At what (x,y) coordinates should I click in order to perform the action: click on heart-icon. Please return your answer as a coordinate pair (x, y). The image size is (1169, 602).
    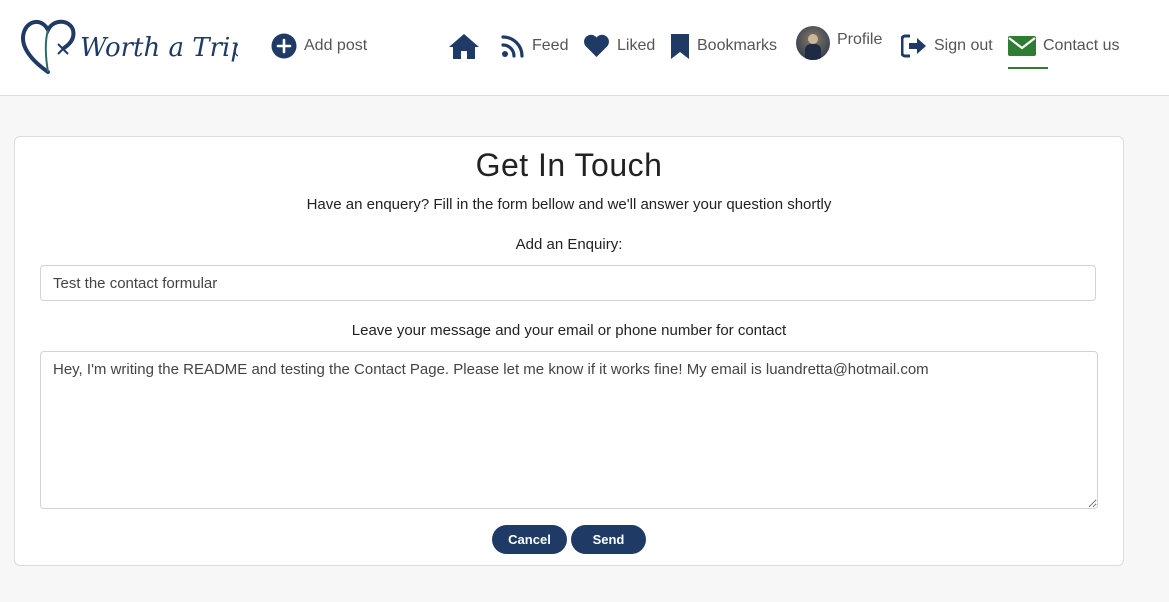
    Looking at the image, I should click on (596, 46).